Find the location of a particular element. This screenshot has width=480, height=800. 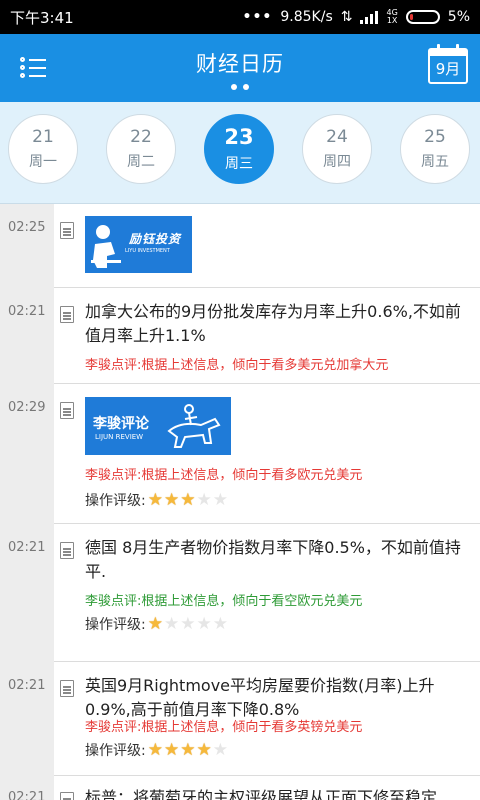

calendar-month-label: 9月 is located at coordinates (448, 69).